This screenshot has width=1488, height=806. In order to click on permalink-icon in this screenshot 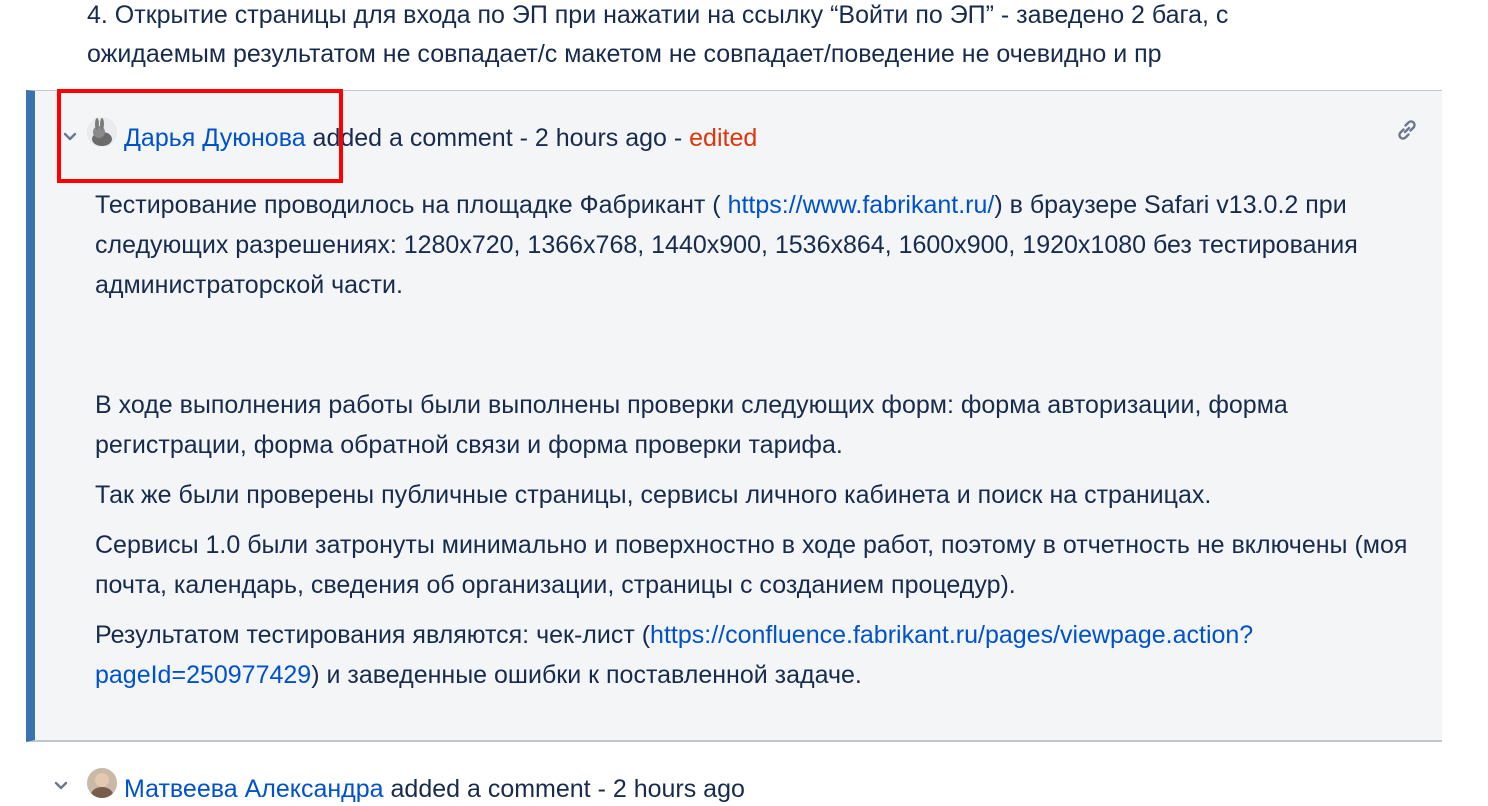, I will do `click(1407, 130)`.